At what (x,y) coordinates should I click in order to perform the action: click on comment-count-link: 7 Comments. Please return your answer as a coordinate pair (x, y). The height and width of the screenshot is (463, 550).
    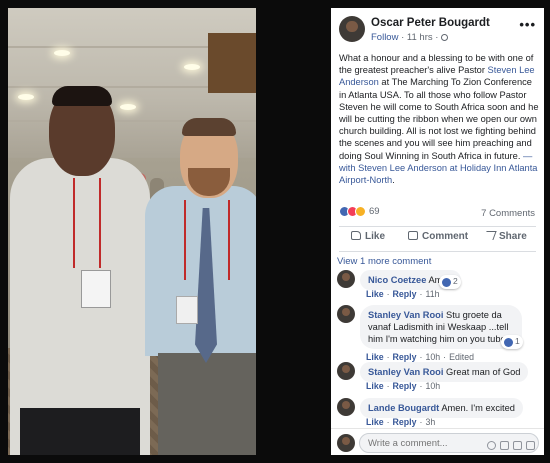
    Looking at the image, I should click on (508, 213).